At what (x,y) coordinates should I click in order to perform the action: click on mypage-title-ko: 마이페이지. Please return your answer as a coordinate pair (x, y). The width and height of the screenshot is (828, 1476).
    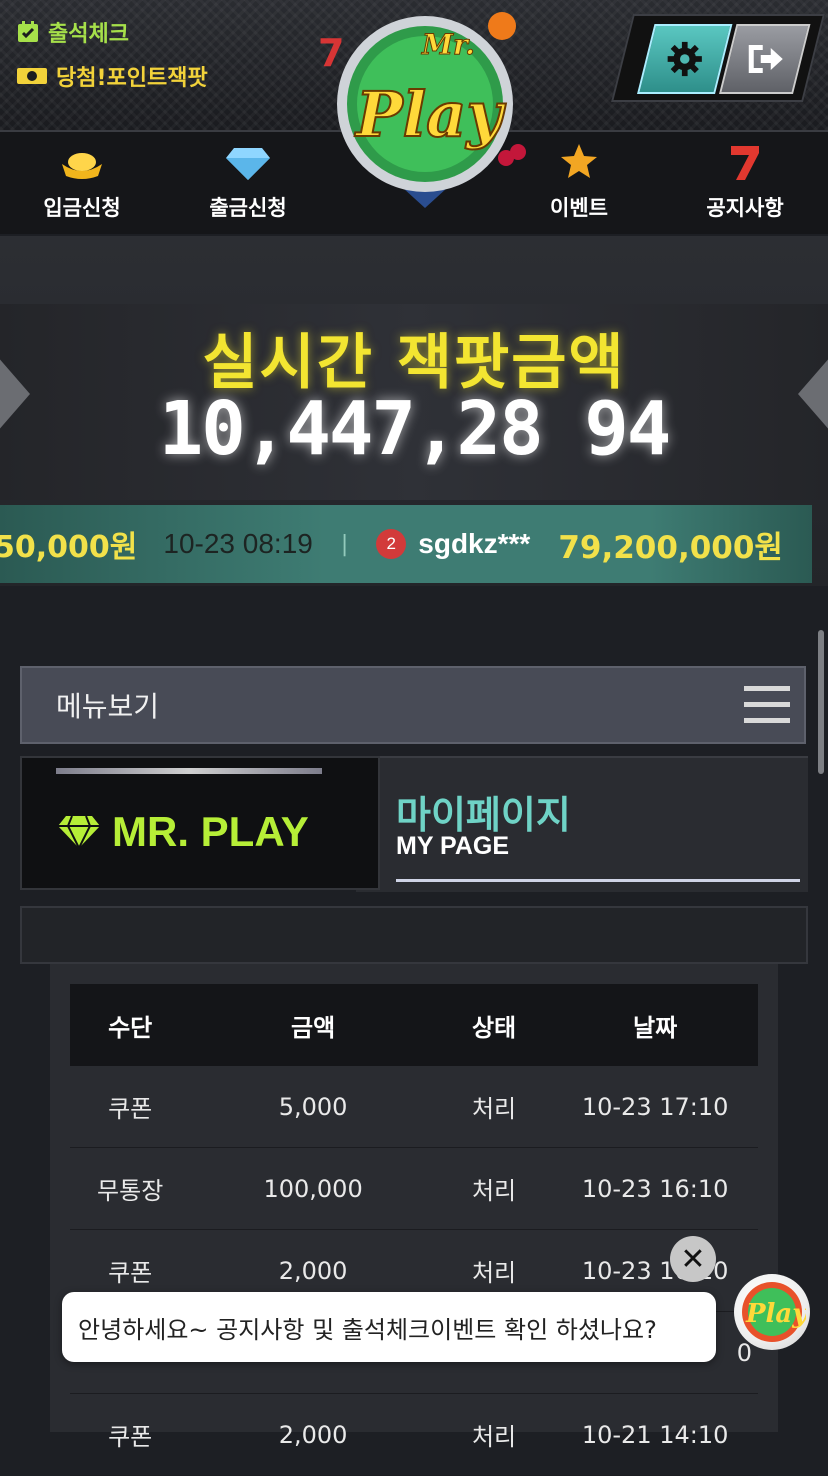
    Looking at the image, I should click on (483, 815).